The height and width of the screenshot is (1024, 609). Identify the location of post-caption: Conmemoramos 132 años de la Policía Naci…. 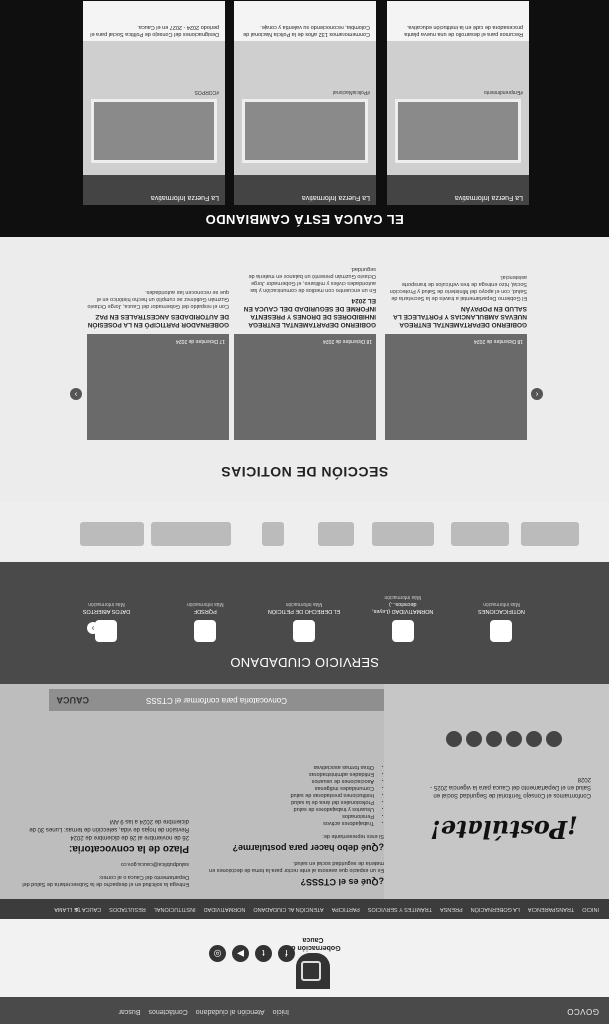
(305, 21).